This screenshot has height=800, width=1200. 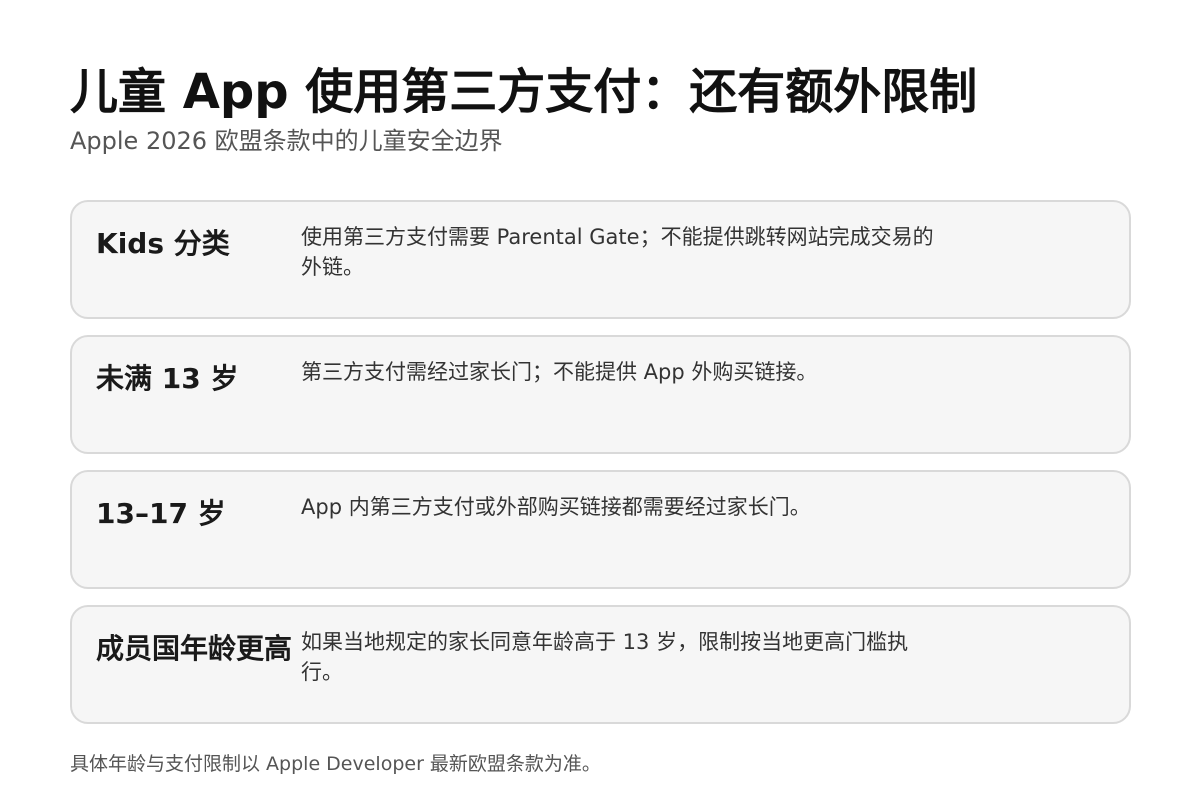 I want to click on rule-card-13-to-17: 13–17 岁 App 内第三方支付或外部购买链接都需要经过家长门。, so click(x=600, y=529).